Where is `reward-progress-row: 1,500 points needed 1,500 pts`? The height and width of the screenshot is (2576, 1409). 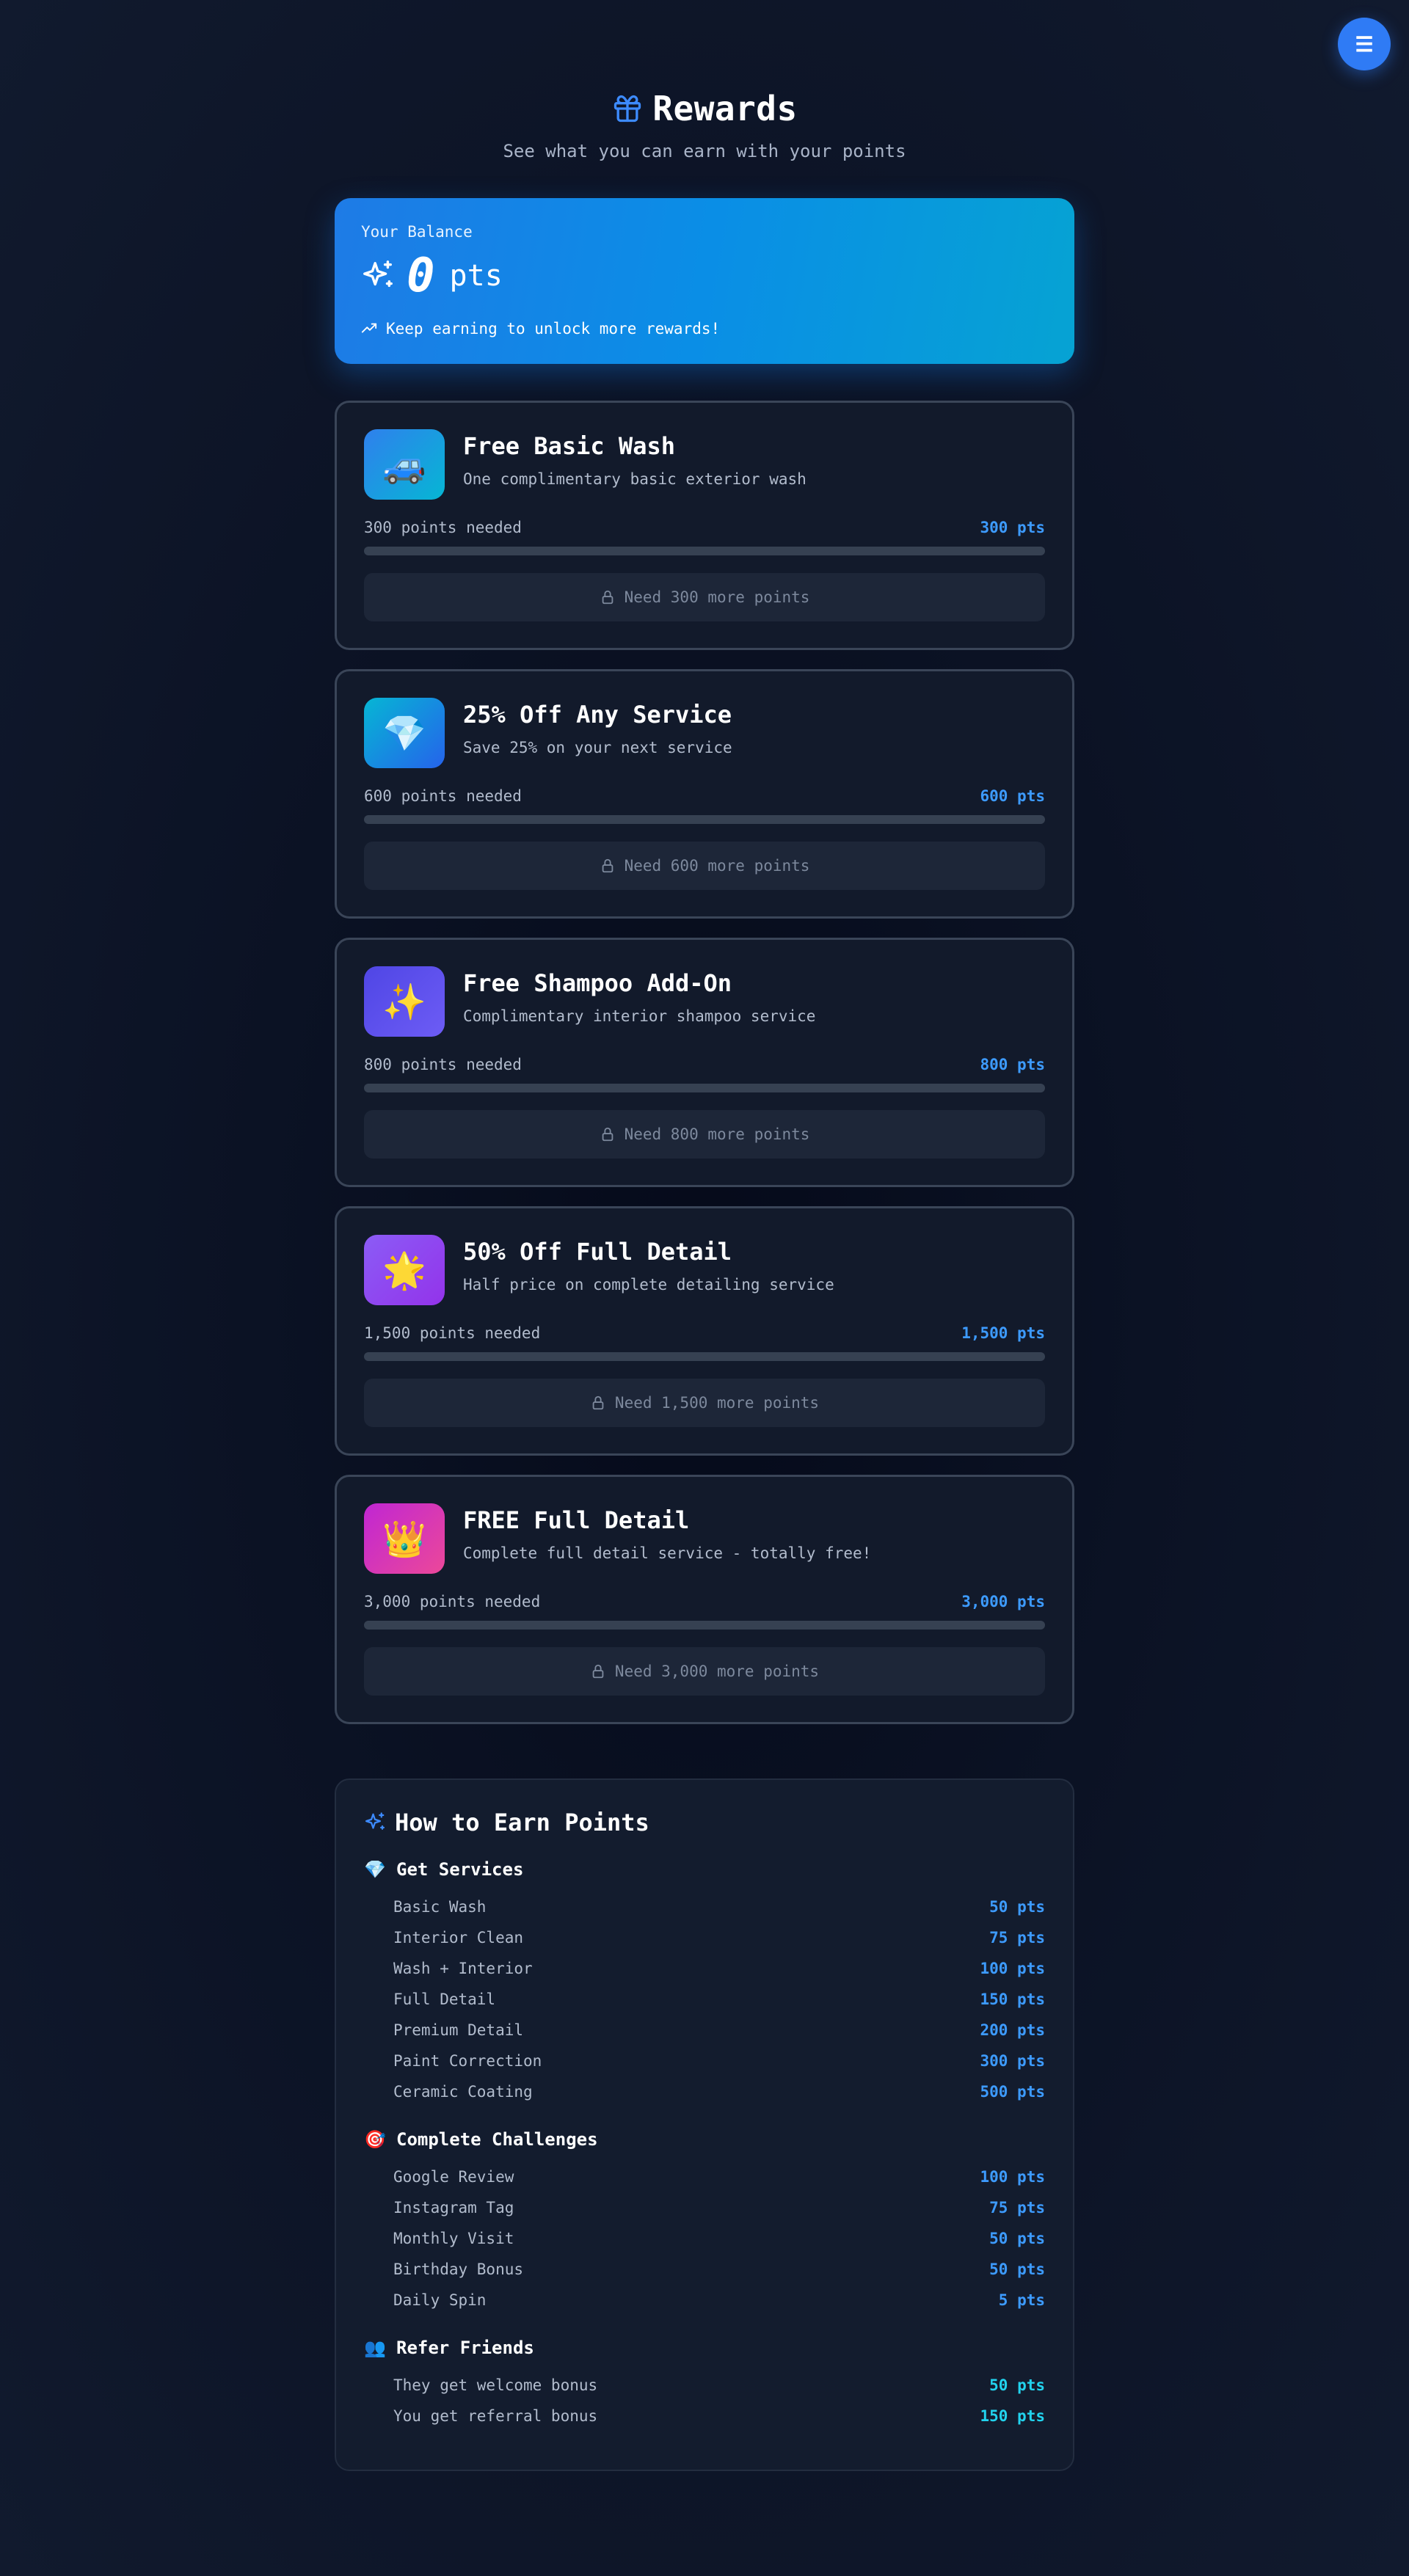
reward-progress-row: 1,500 points needed 1,500 pts is located at coordinates (704, 1333).